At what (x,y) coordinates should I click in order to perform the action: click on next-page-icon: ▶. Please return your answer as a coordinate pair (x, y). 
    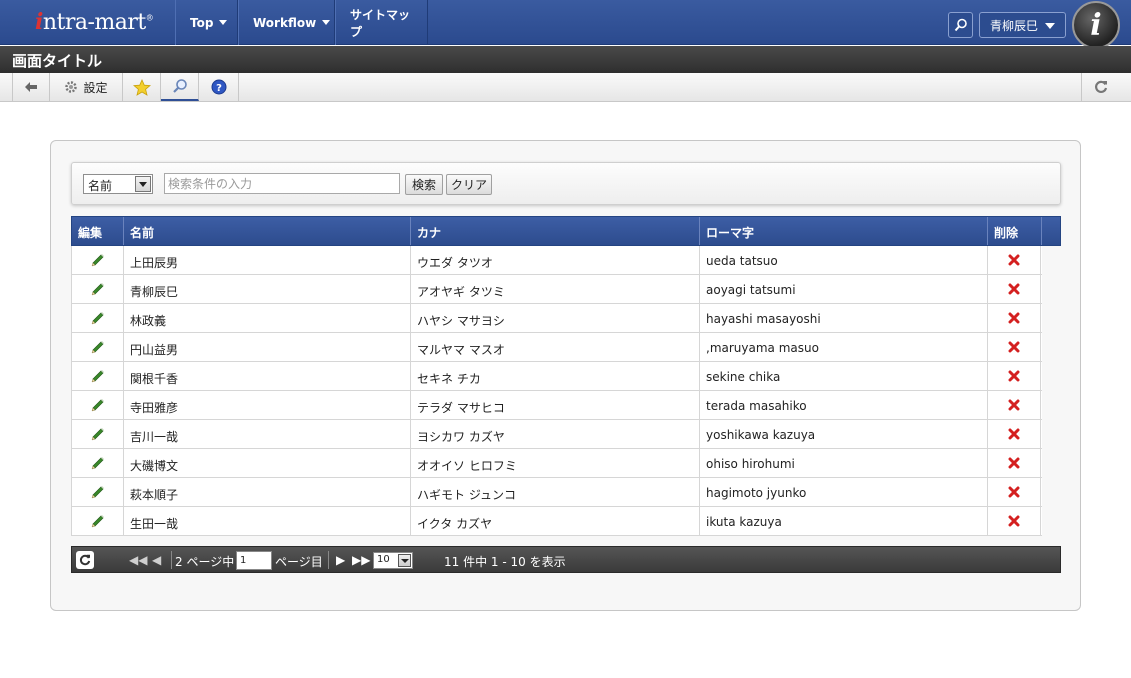
    Looking at the image, I should click on (340, 560).